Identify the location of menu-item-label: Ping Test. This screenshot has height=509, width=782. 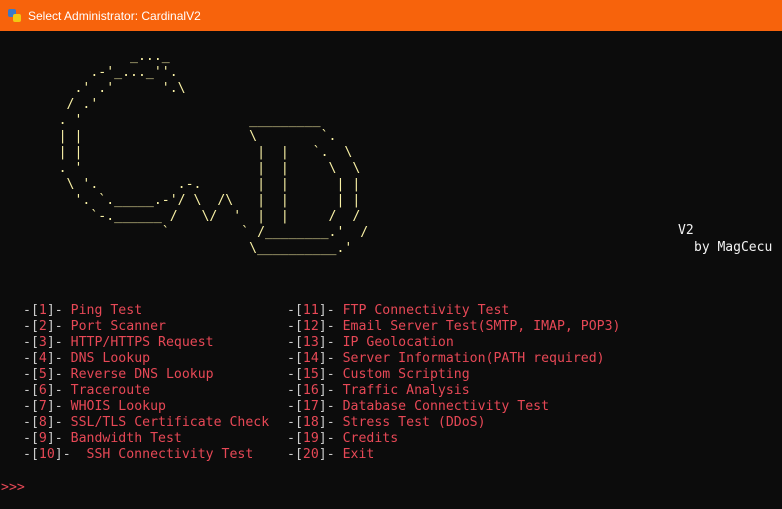
(106, 310).